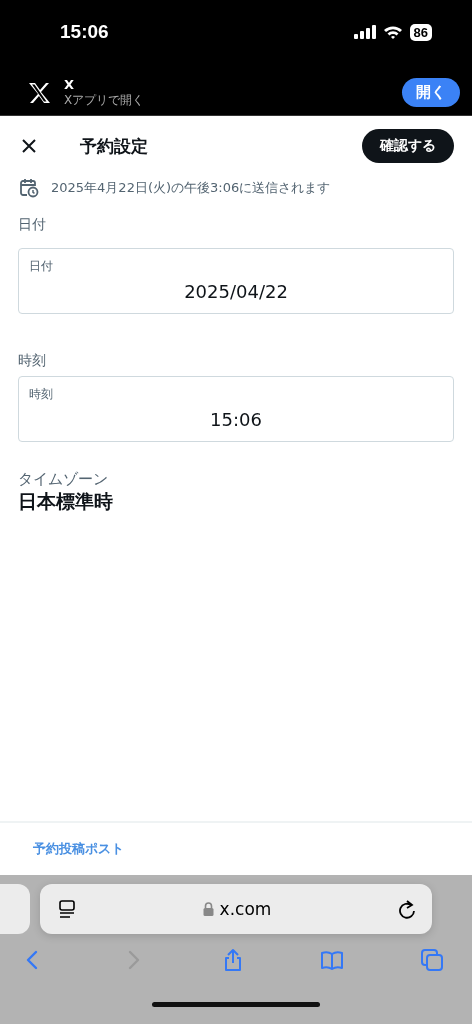 The width and height of the screenshot is (472, 1024). I want to click on previous-tab-card, so click(15, 909).